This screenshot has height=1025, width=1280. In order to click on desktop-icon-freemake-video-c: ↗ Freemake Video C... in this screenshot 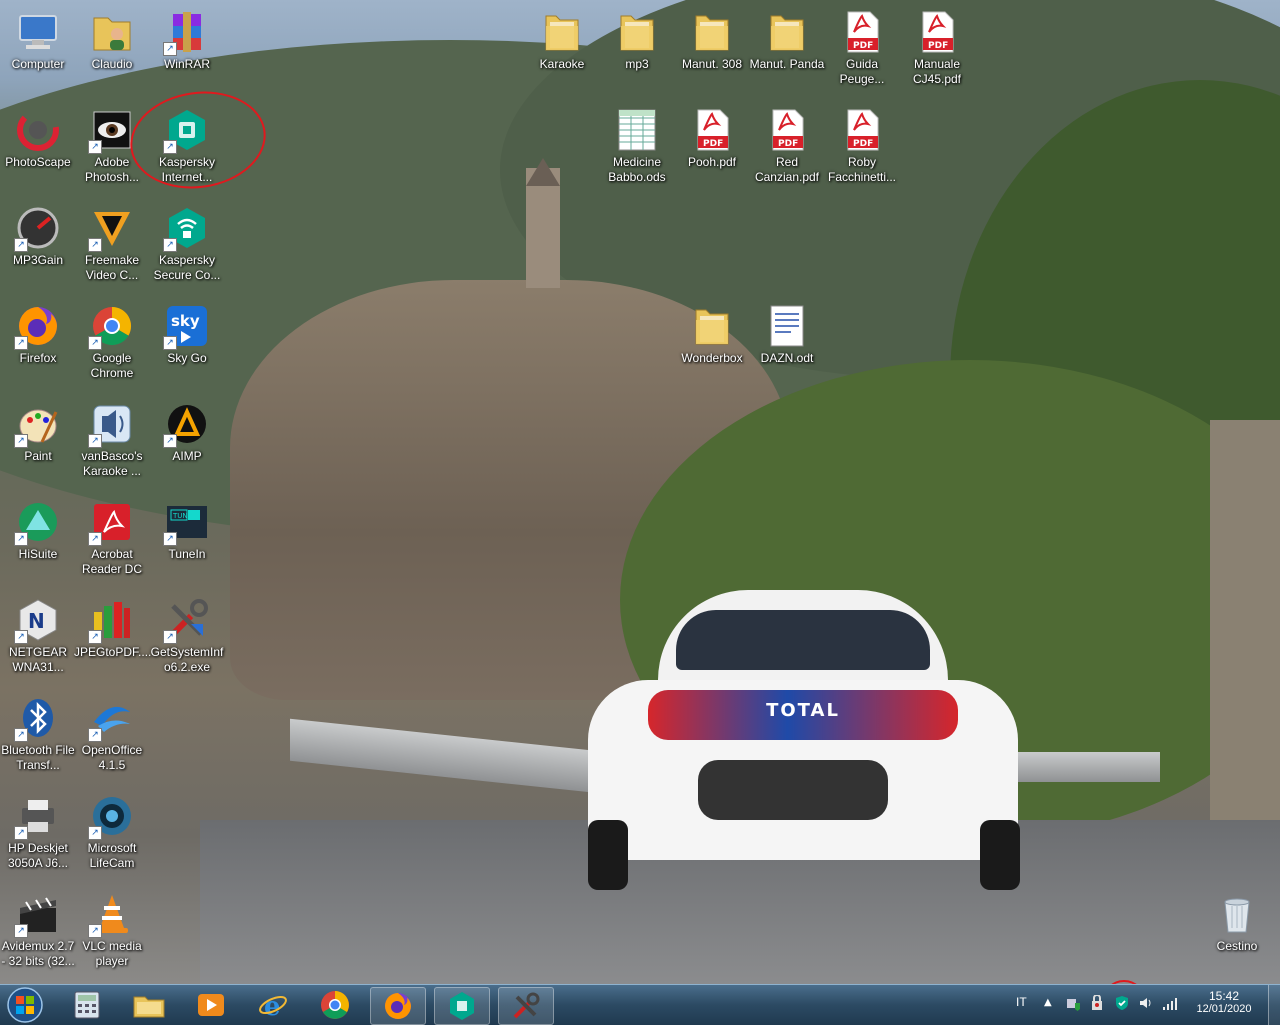, I will do `click(112, 243)`.